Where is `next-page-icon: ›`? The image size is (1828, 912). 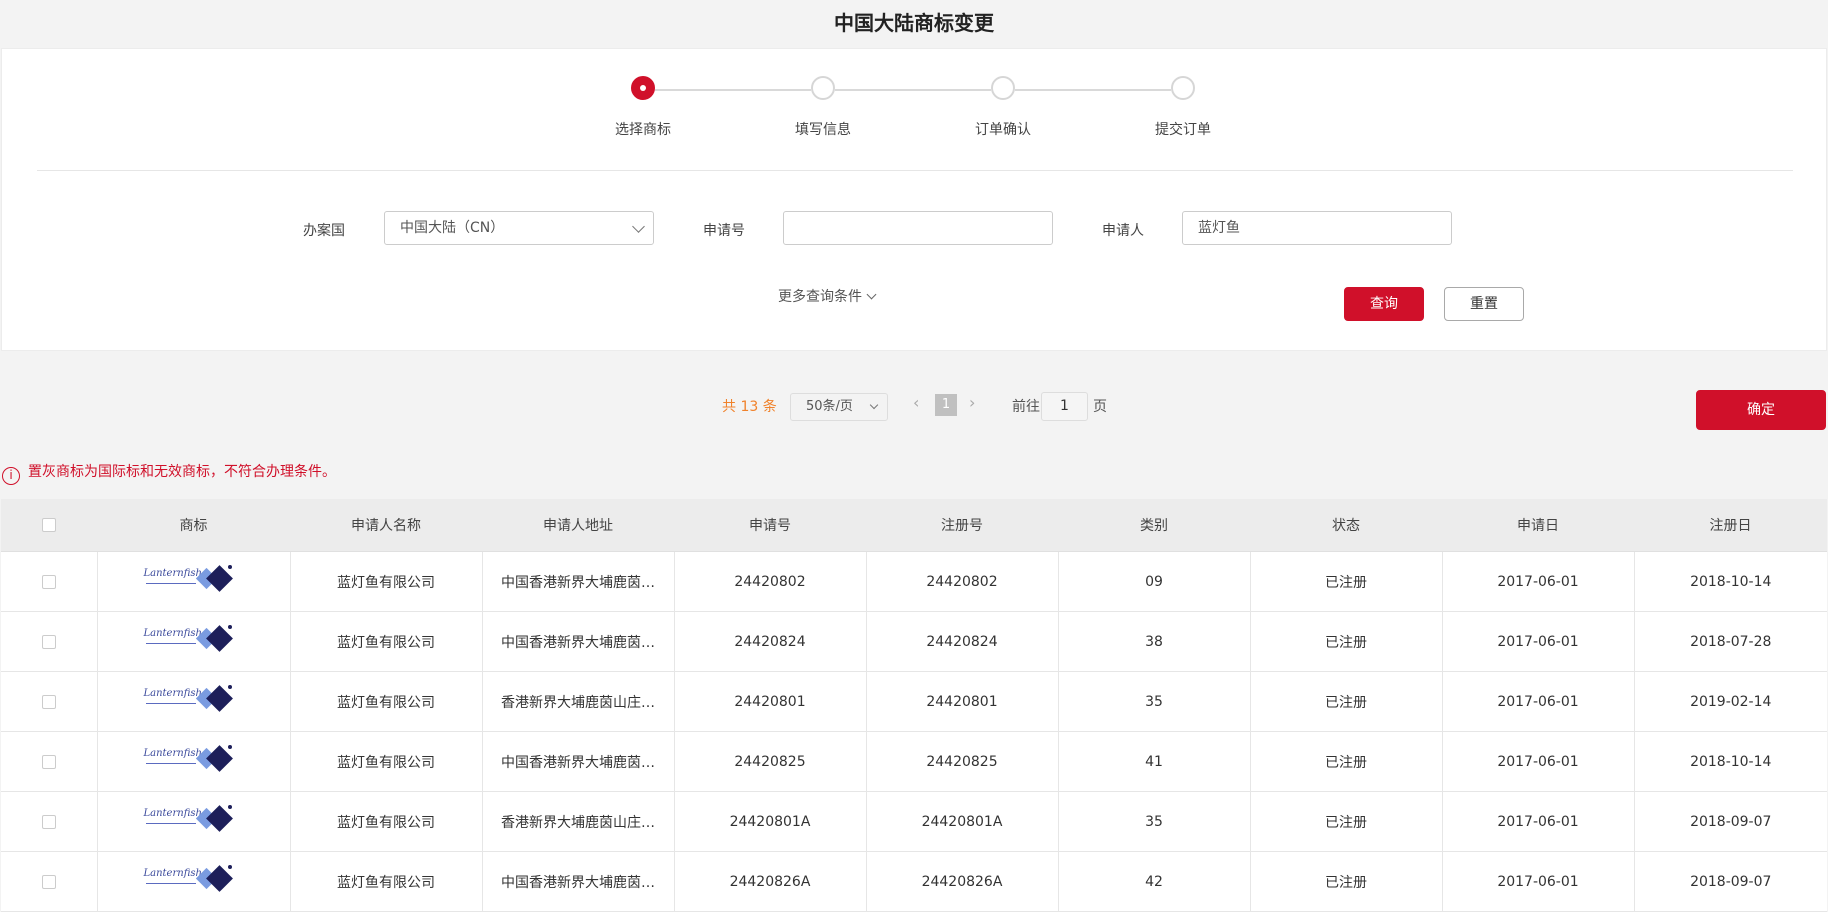 next-page-icon: › is located at coordinates (972, 402).